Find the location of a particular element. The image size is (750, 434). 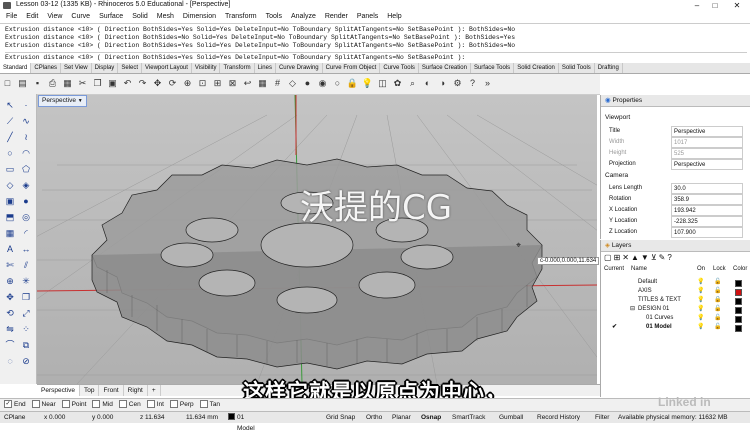

gumball-toggle: Gumball is located at coordinates (511, 417).